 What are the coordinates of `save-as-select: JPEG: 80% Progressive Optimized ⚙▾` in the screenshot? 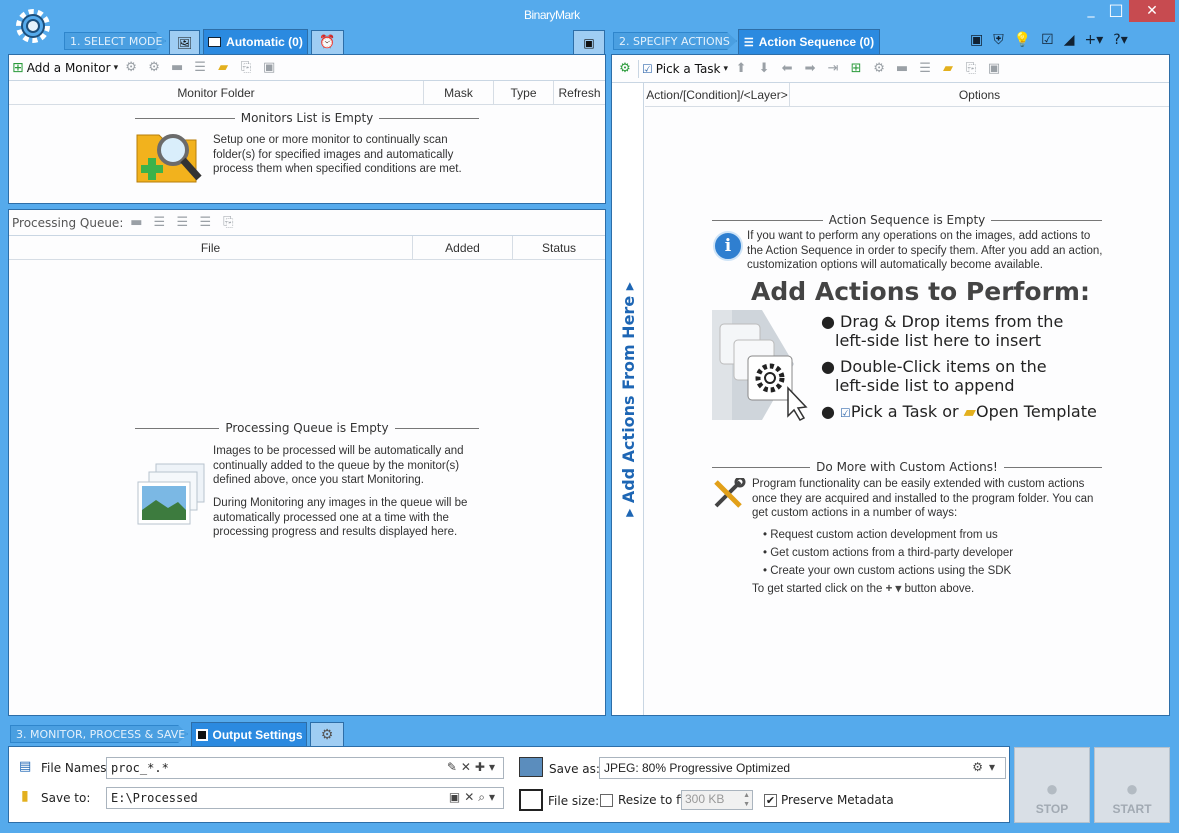 It's located at (802, 768).